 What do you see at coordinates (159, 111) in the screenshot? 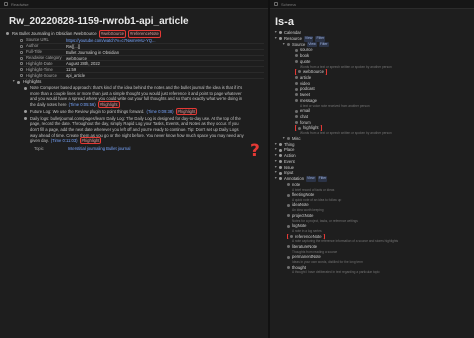
I see `highlight-time: (Time 0:09:38)` at bounding box center [159, 111].